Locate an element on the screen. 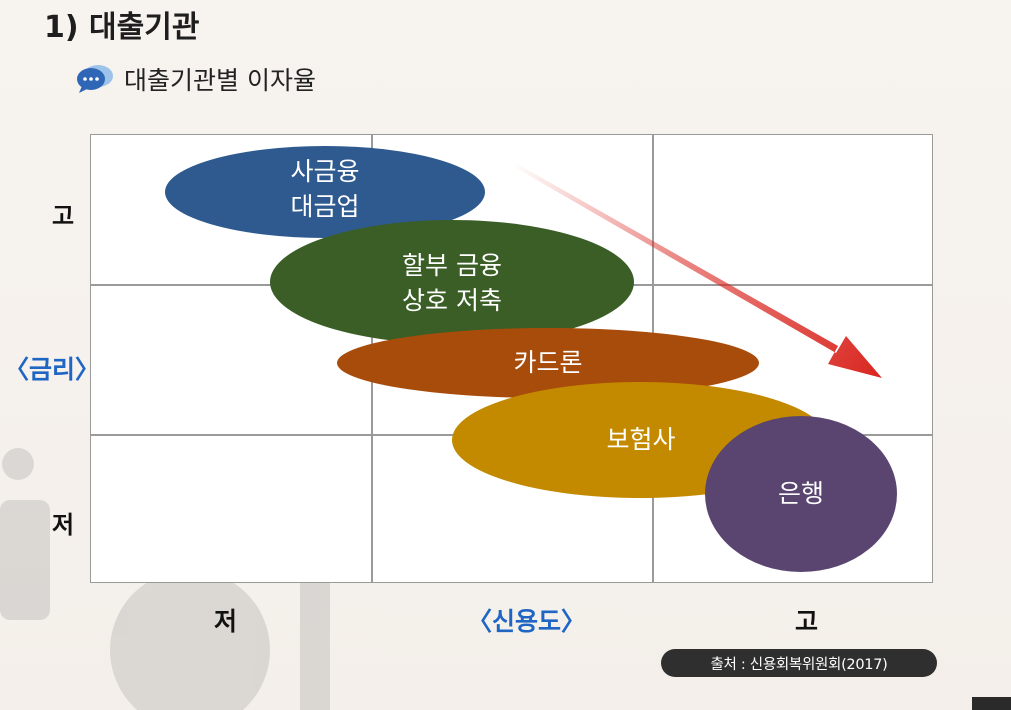  source-badge: 출처 : 신용회복위원회(2017) is located at coordinates (799, 663).